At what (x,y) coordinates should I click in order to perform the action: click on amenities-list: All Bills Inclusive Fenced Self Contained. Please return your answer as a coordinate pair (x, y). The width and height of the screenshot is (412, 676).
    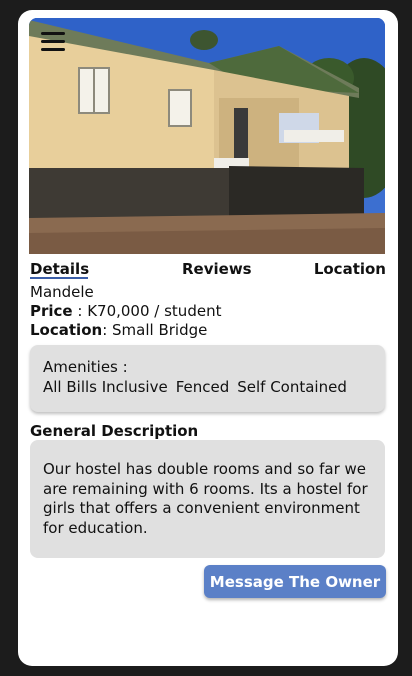
    Looking at the image, I should click on (207, 387).